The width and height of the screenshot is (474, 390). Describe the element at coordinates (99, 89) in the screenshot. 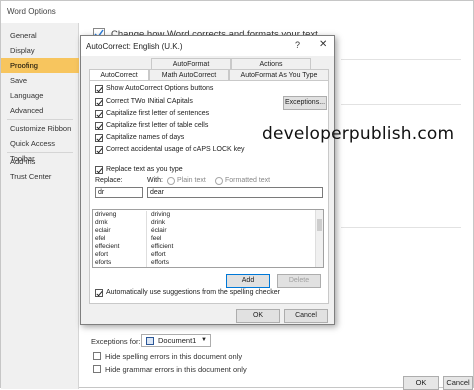

I see `show-options-checkbox` at that location.